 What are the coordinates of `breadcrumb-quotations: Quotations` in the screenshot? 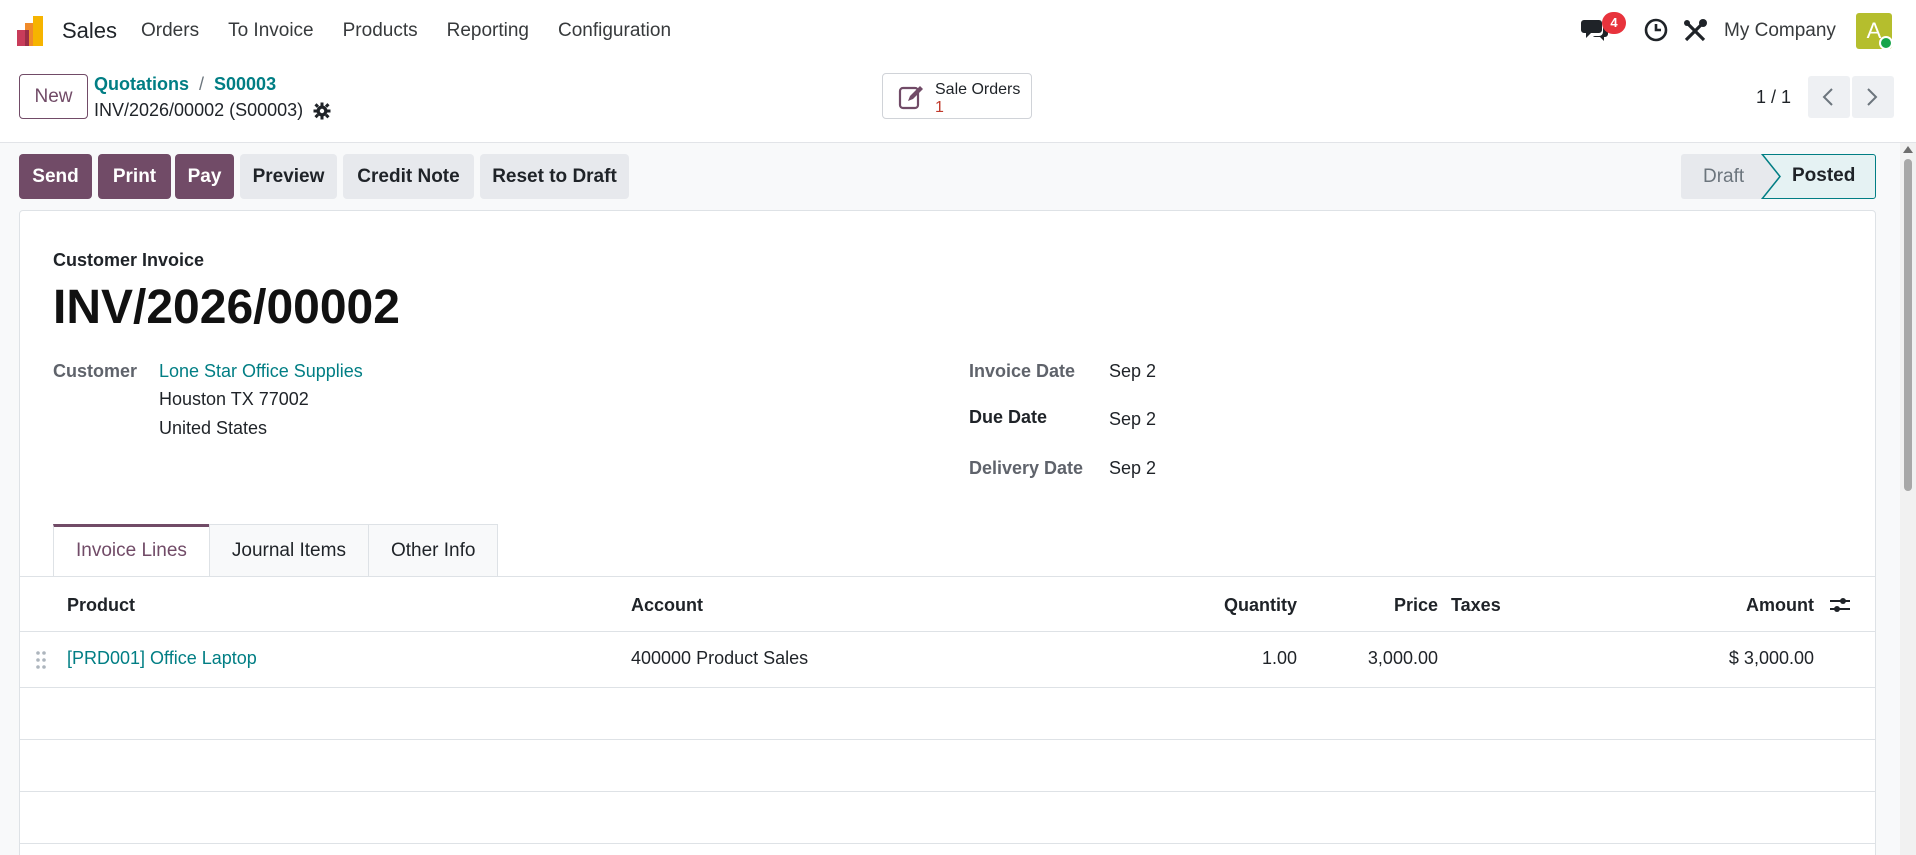 It's located at (141, 84).